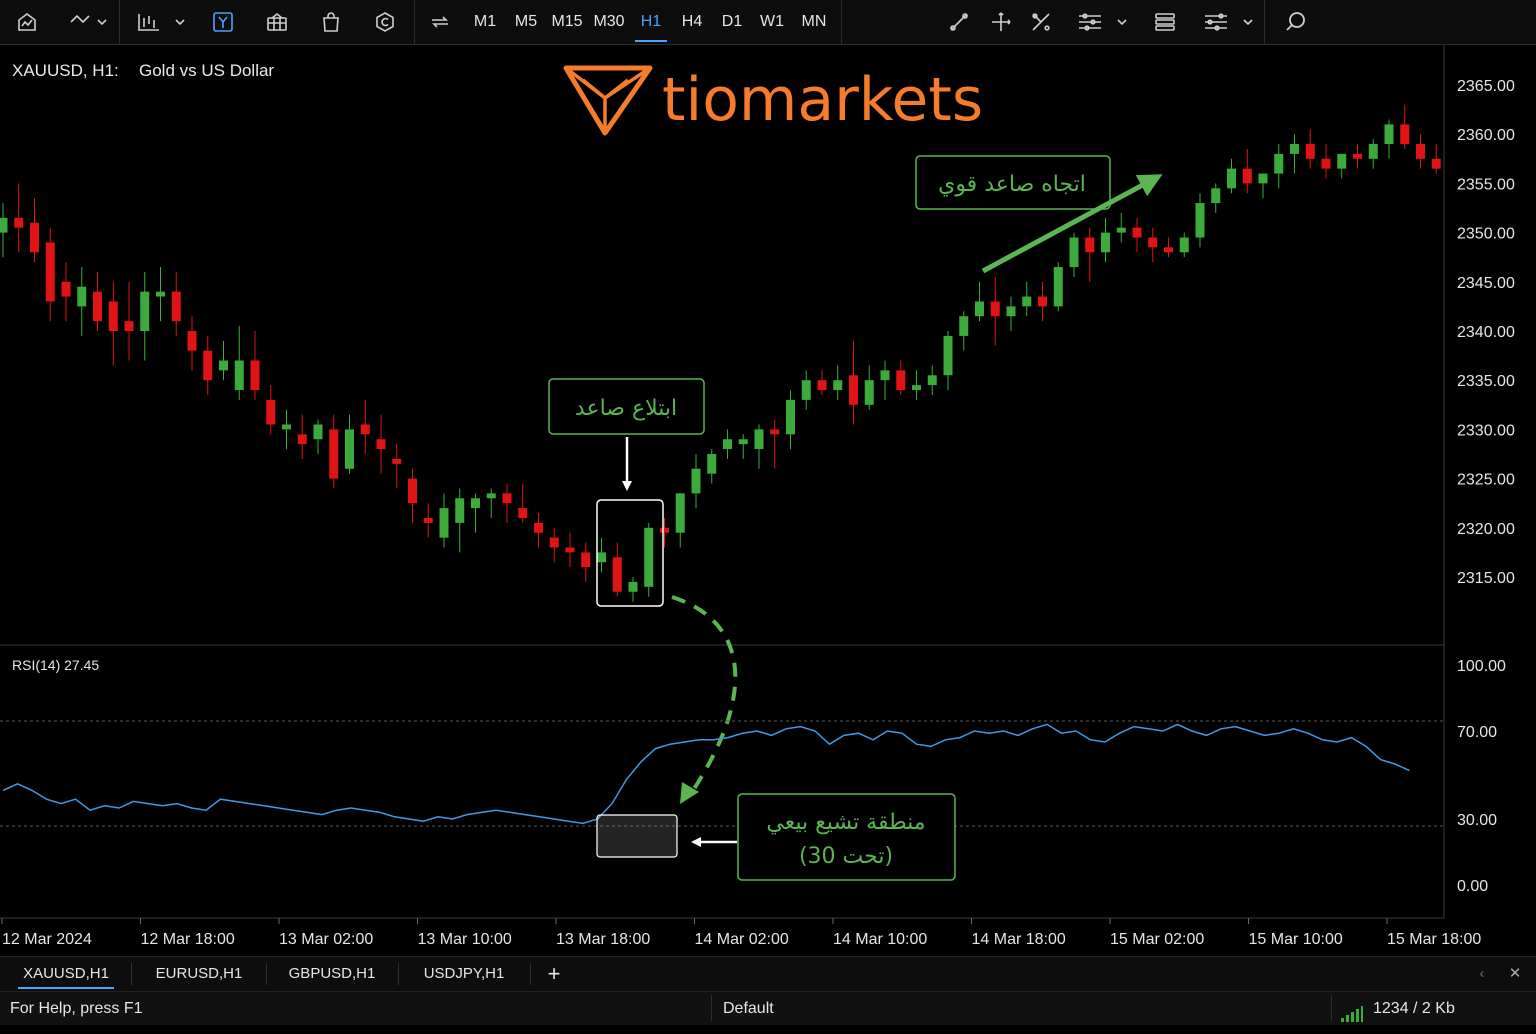 Image resolution: width=1536 pixels, height=1034 pixels. I want to click on crosshair-icon, so click(1001, 22).